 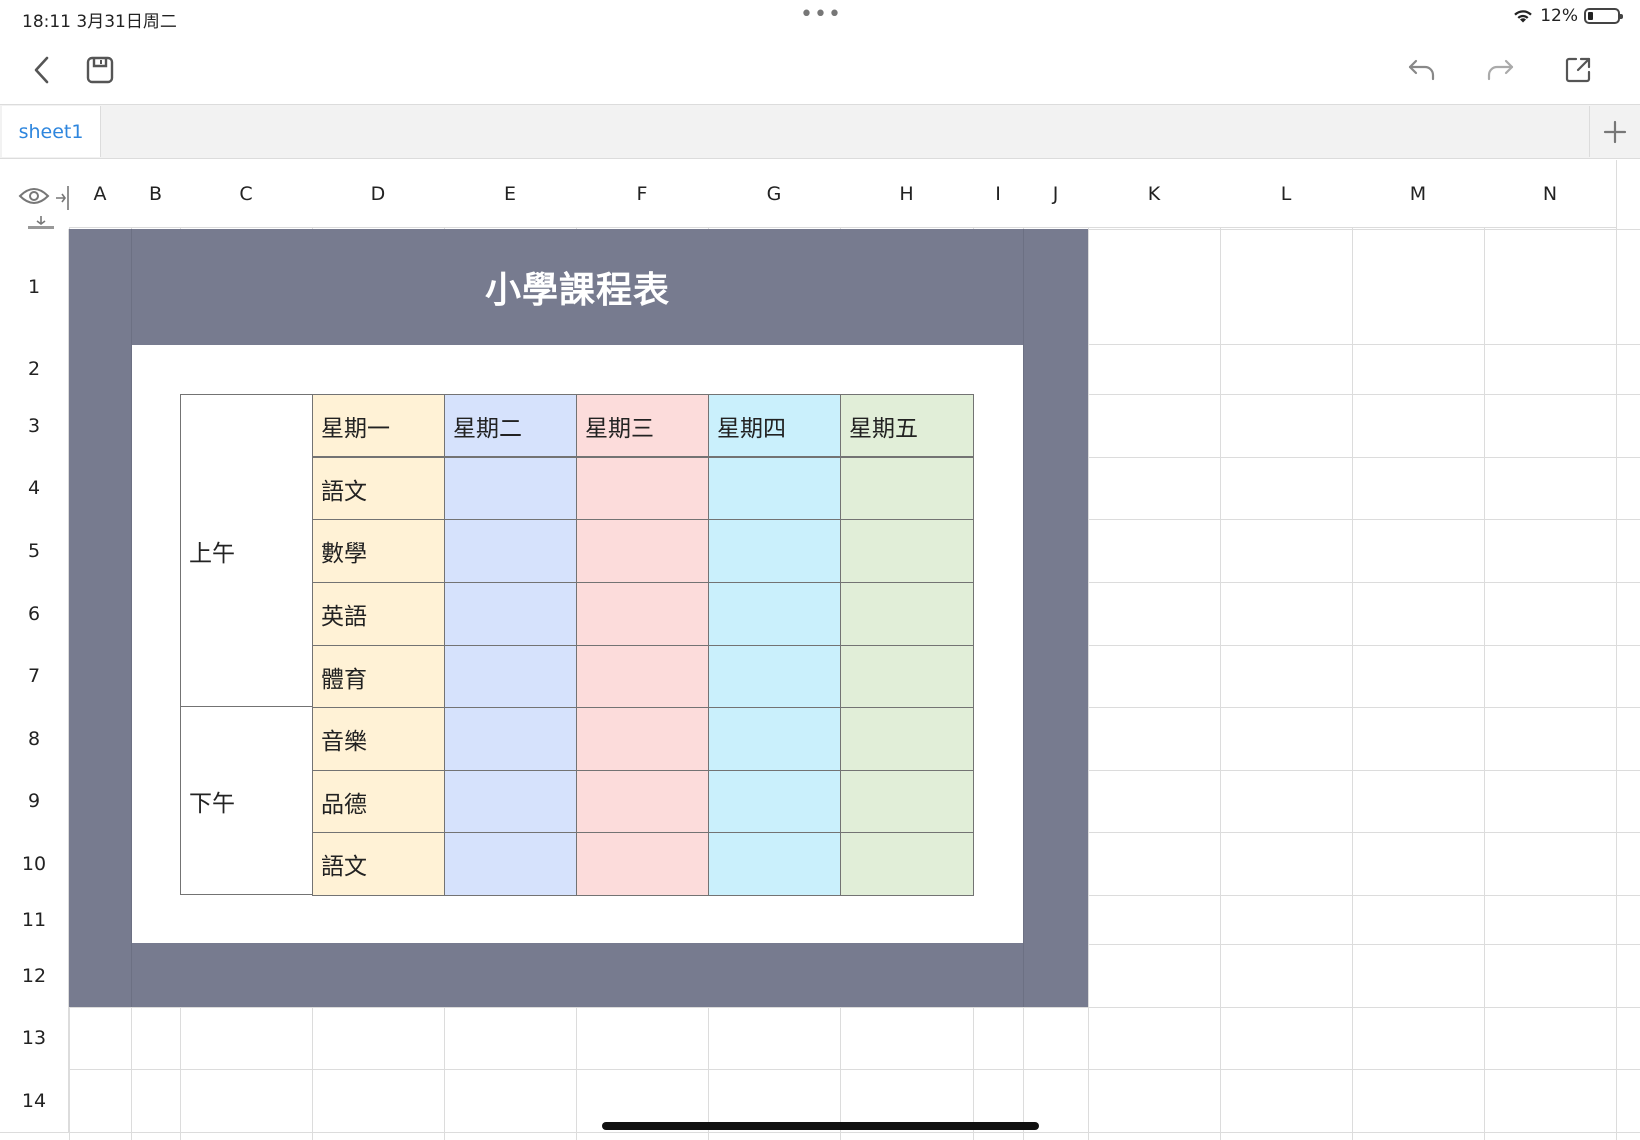 I want to click on column-header-k: K, so click(x=1154, y=194).